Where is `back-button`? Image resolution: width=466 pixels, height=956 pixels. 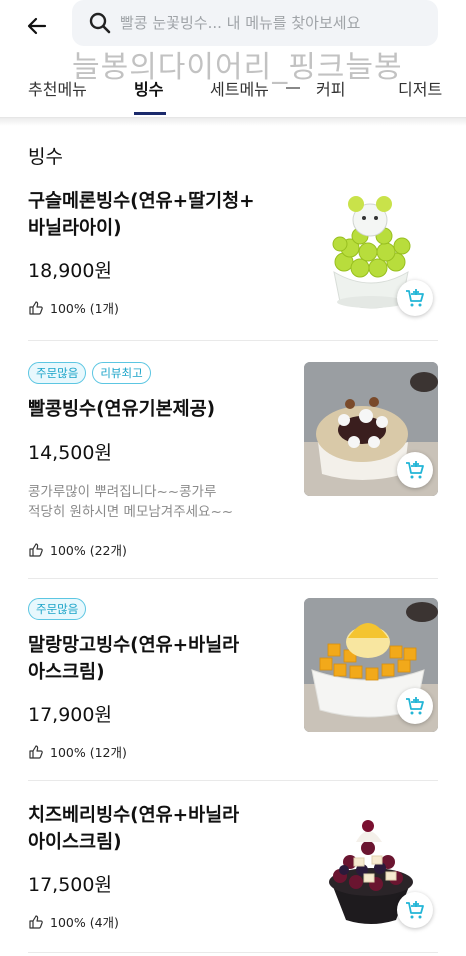 back-button is located at coordinates (37, 26).